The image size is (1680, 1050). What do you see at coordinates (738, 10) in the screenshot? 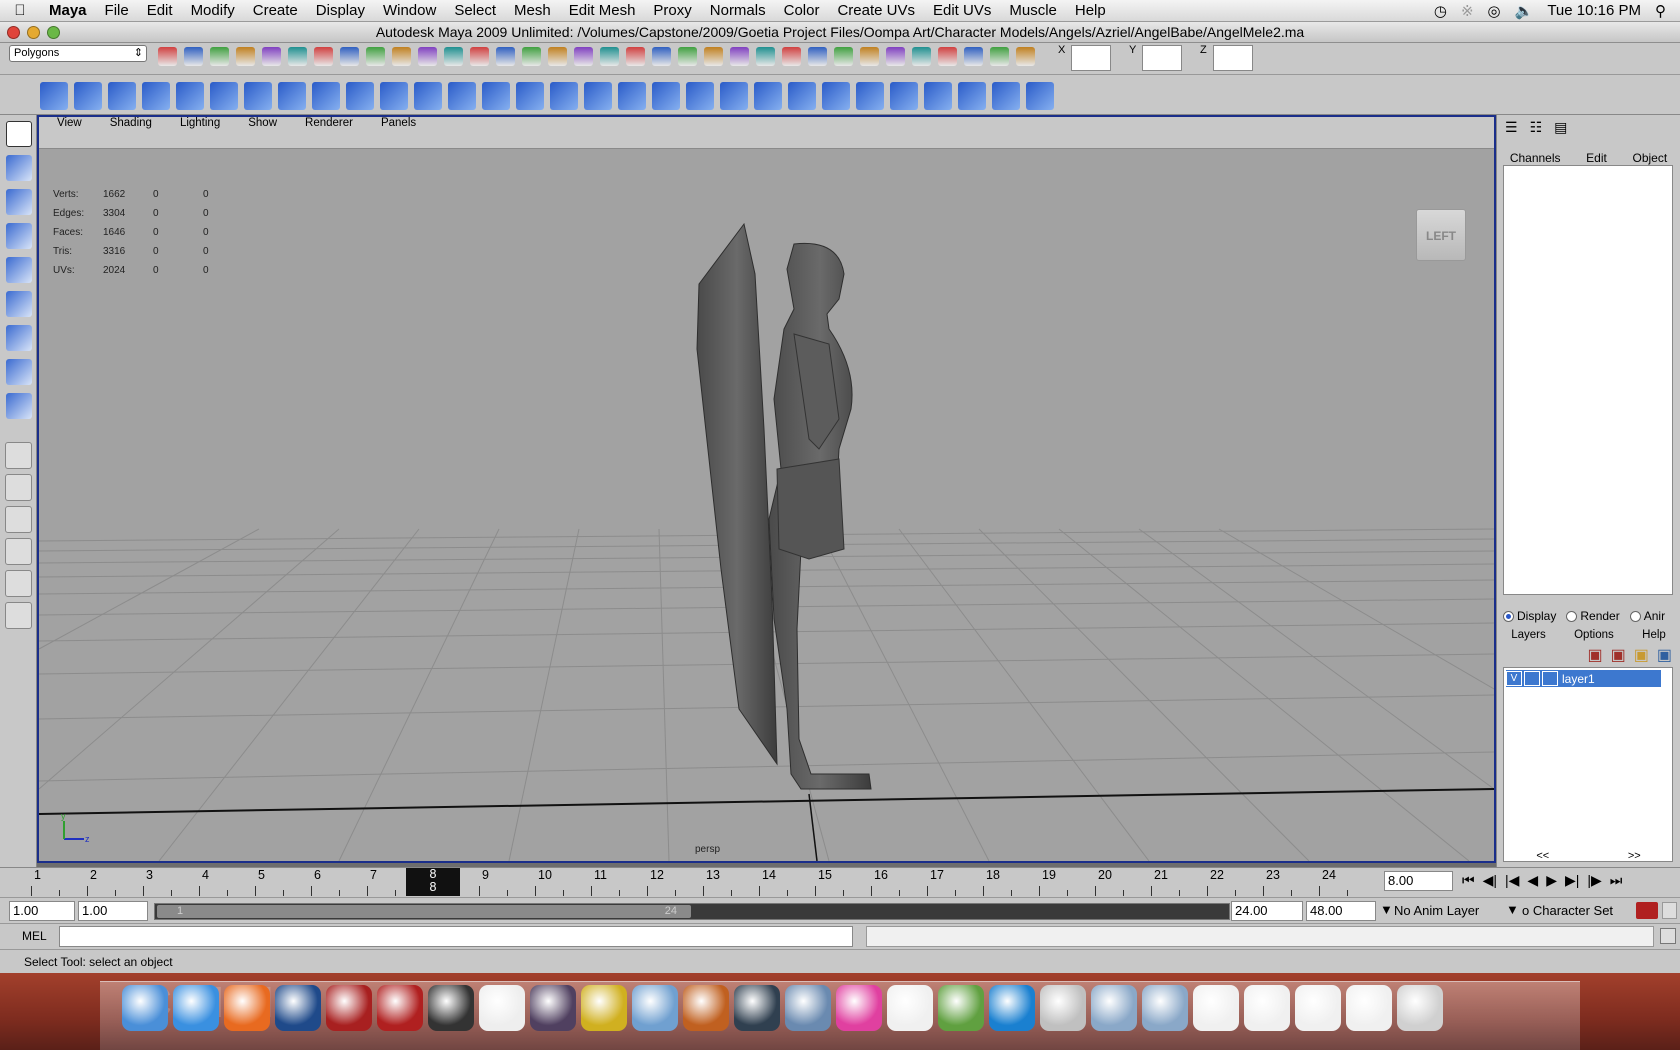
I see `menu-normals: Normals` at bounding box center [738, 10].